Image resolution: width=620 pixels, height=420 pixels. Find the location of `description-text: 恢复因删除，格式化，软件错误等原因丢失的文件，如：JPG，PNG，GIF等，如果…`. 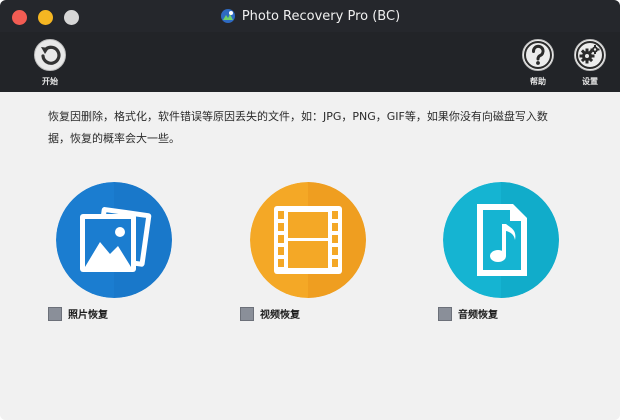

description-text: 恢复因删除，格式化，软件错误等原因丢失的文件，如：JPG，PNG，GIF等，如果… is located at coordinates (298, 127).